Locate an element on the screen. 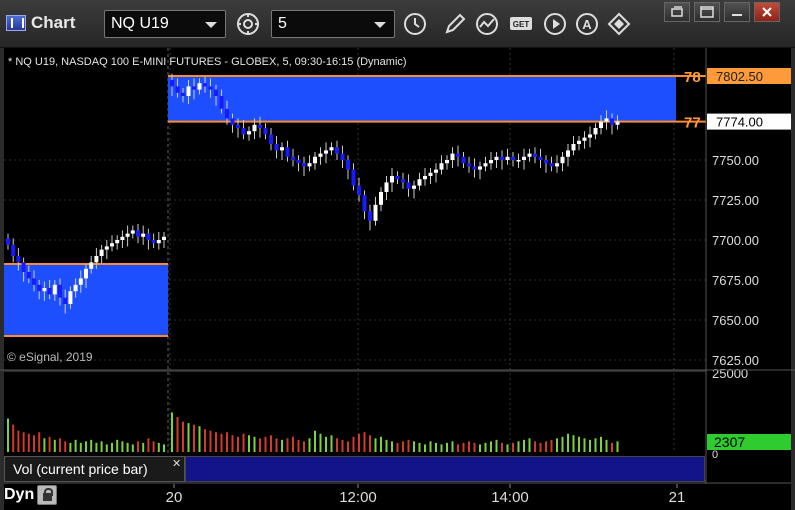 The height and width of the screenshot is (510, 795). svg-text: A is located at coordinates (587, 24).